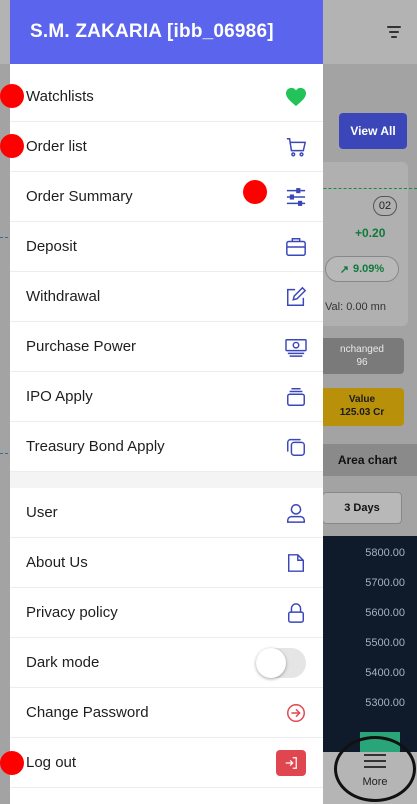 The image size is (417, 804). I want to click on view-all-button: View All, so click(373, 131).